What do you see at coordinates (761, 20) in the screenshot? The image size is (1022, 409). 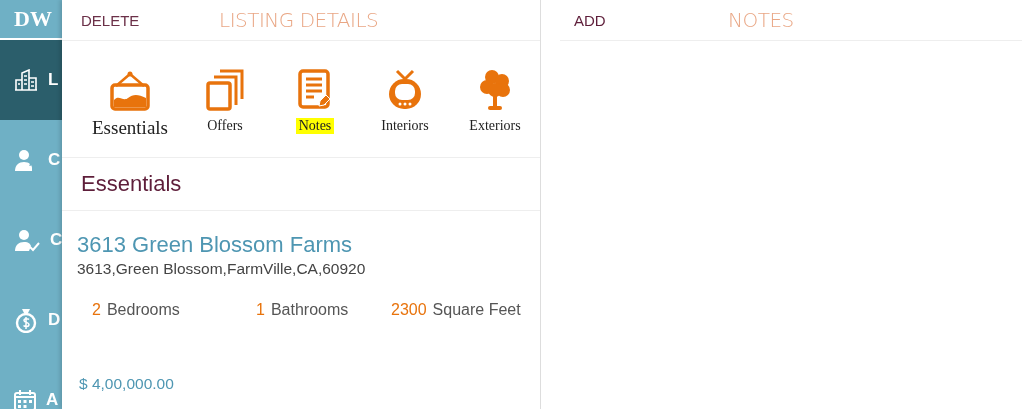 I see `panel-title: NOTES` at bounding box center [761, 20].